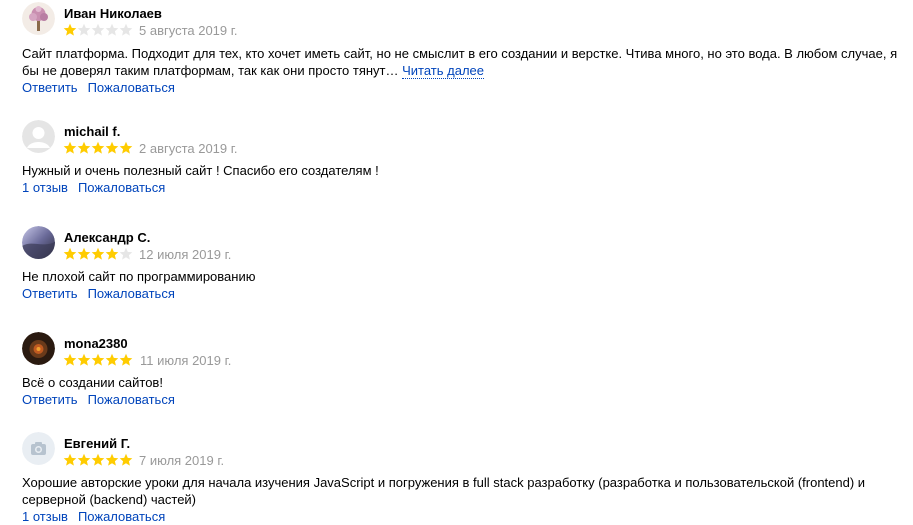 Image resolution: width=913 pixels, height=525 pixels. What do you see at coordinates (97, 443) in the screenshot?
I see `review-author: Евгений Г.` at bounding box center [97, 443].